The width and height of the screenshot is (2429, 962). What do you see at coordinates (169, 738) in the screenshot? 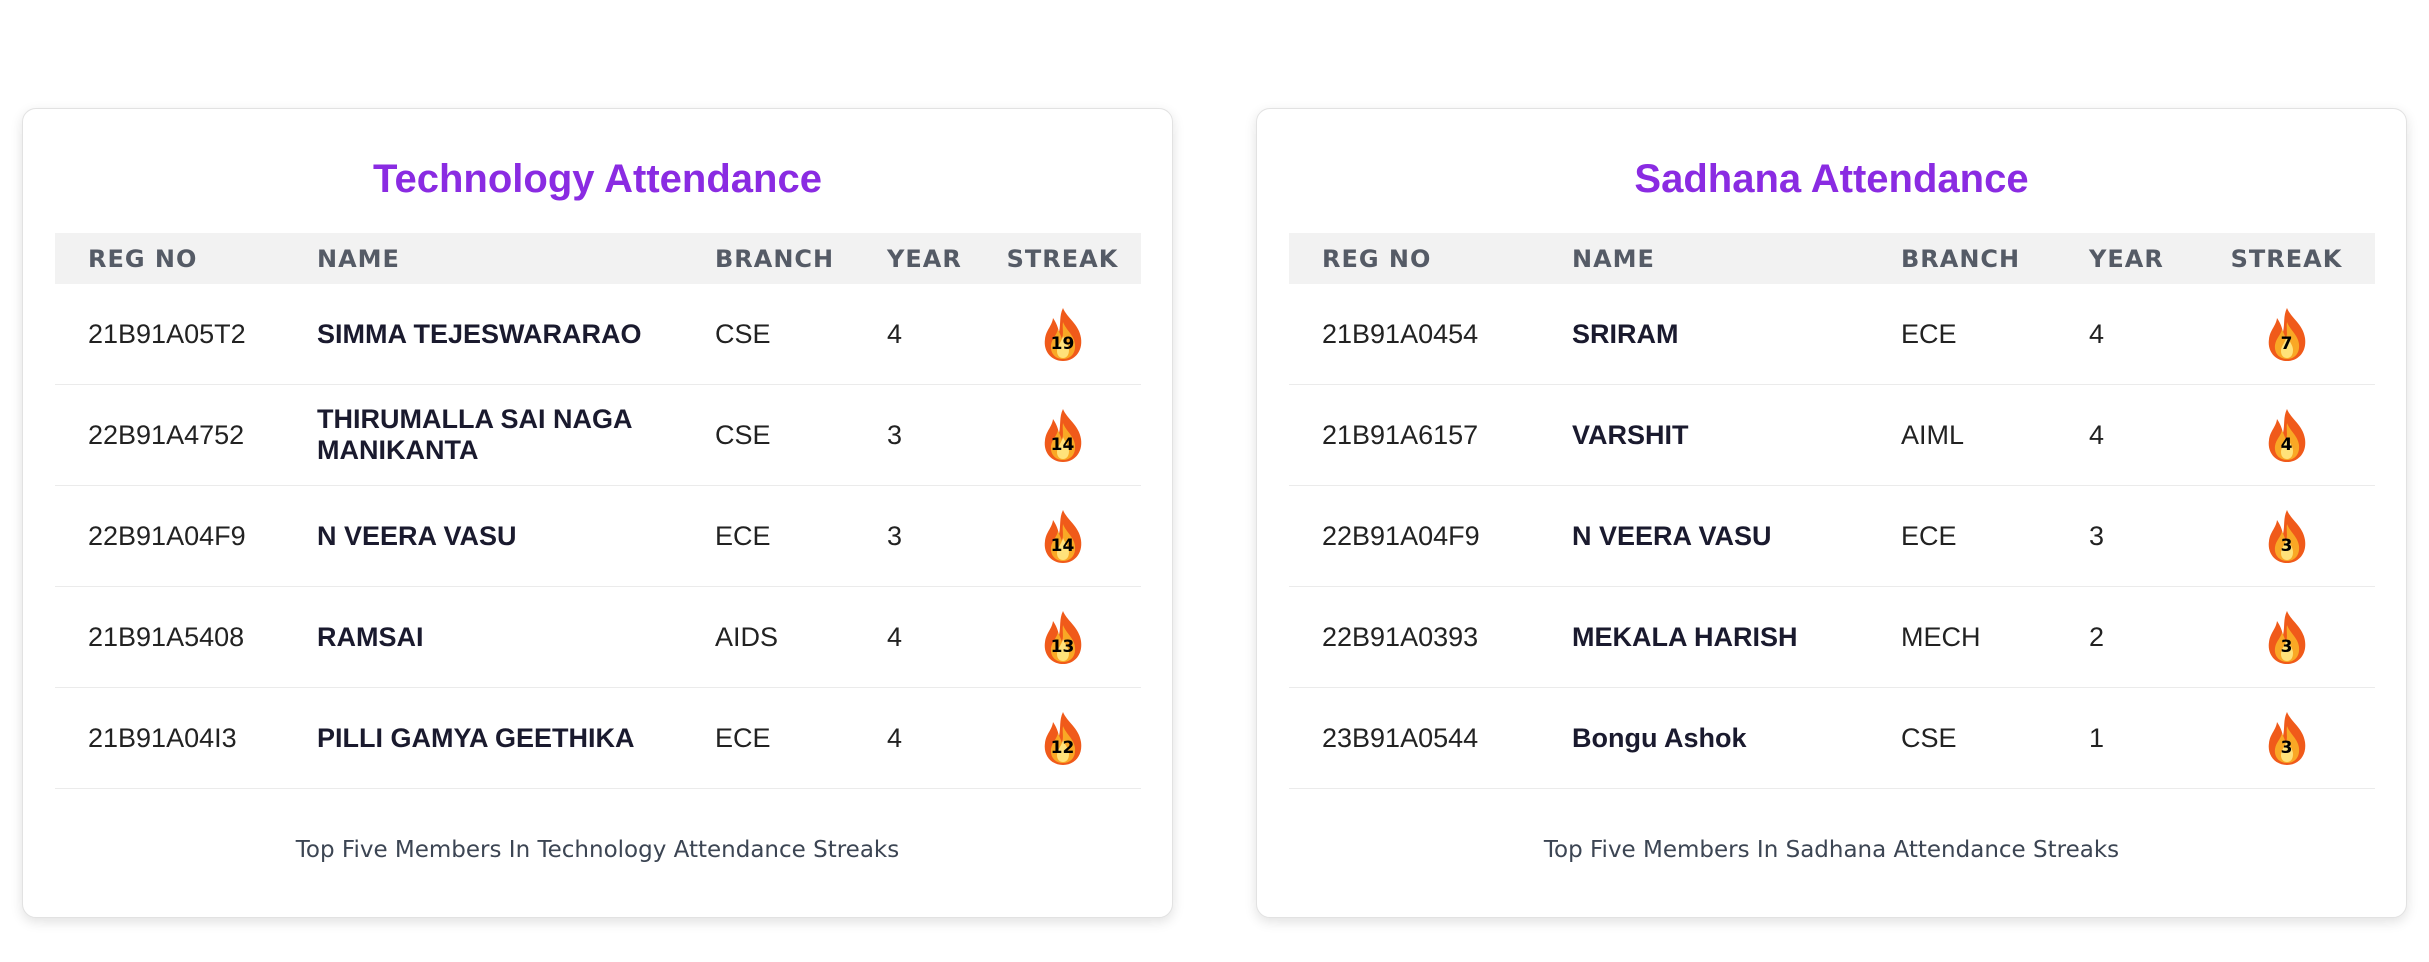
I see `reg-no-cell: 21B91A04I3` at bounding box center [169, 738].